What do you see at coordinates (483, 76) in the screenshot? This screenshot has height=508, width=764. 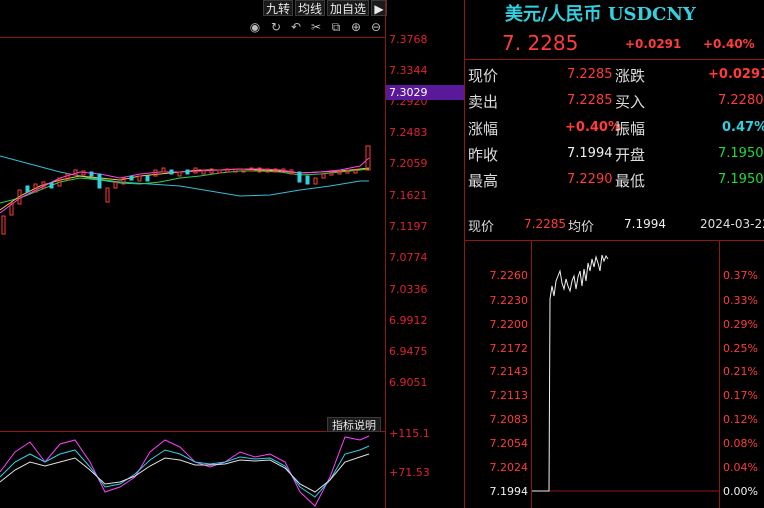 I see `row-label: 现价` at bounding box center [483, 76].